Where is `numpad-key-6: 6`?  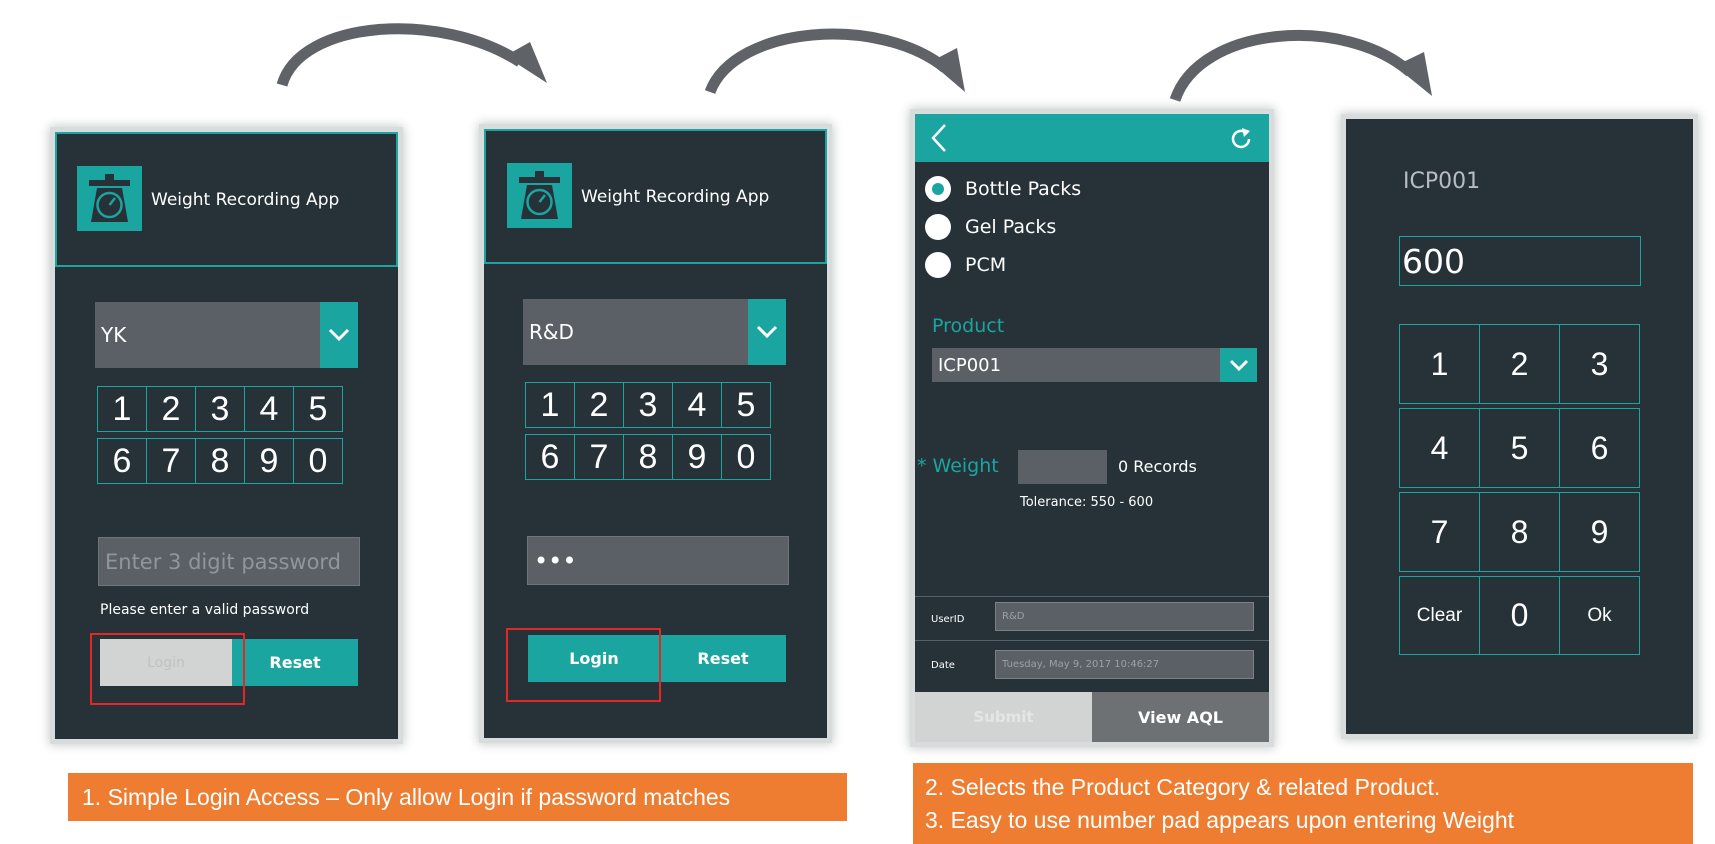 numpad-key-6: 6 is located at coordinates (1599, 448).